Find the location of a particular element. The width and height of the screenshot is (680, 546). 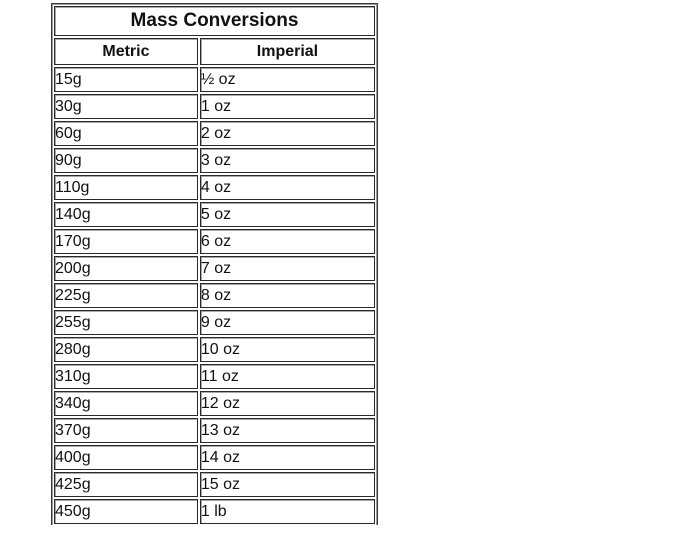

metric-cell: 140g is located at coordinates (126, 214).